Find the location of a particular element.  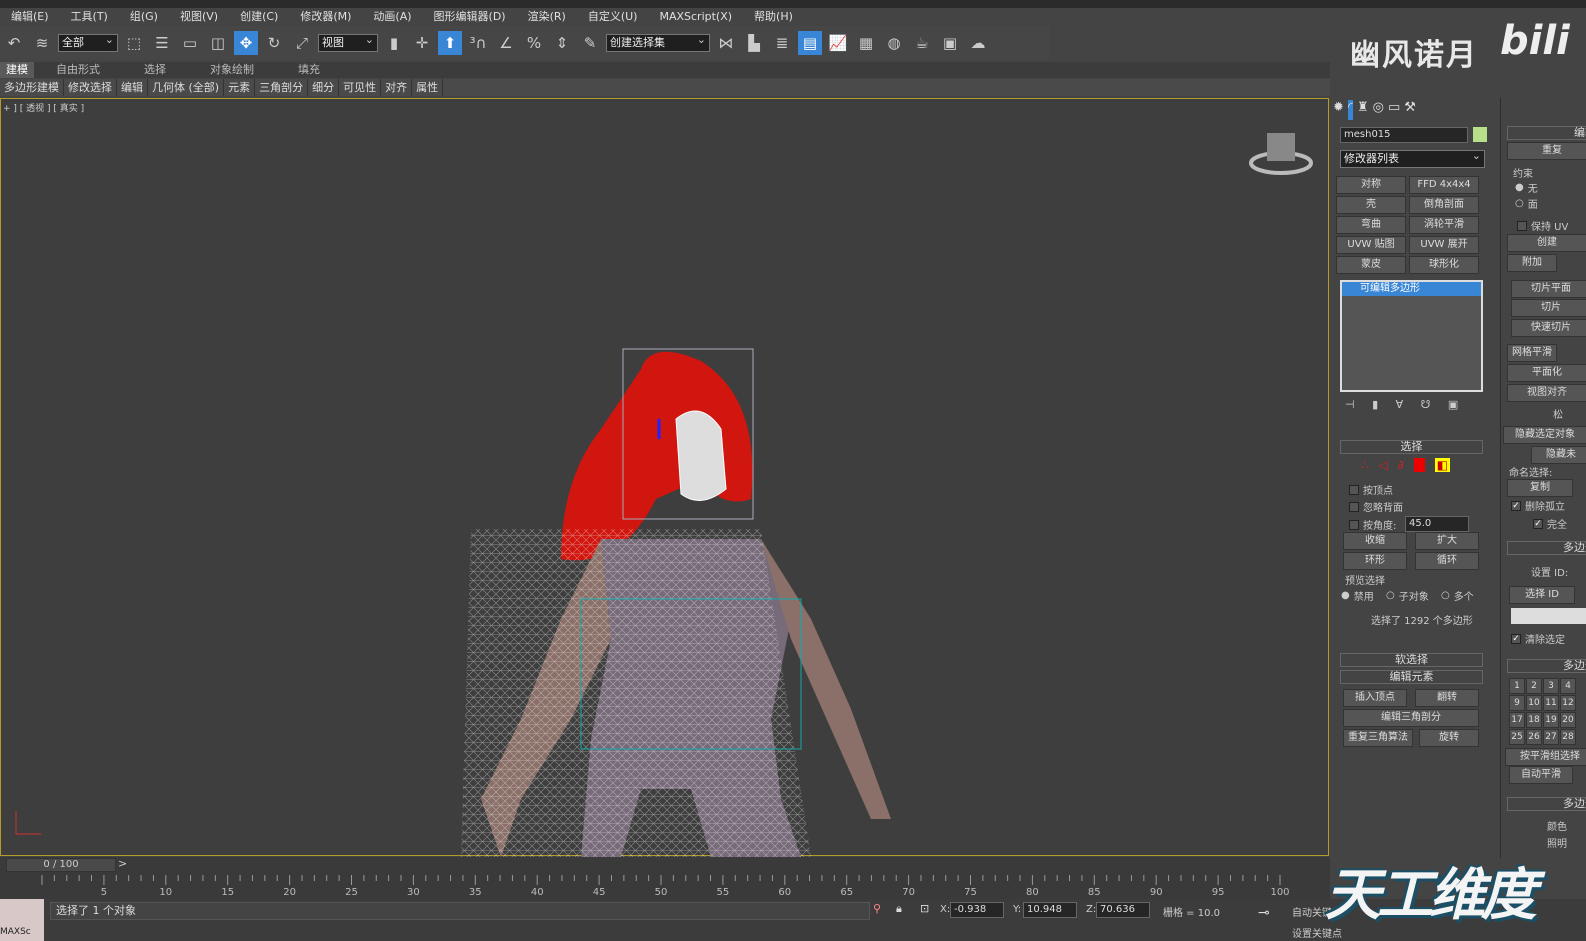

by-angle-checkbox: 按角度: is located at coordinates (1372, 524).